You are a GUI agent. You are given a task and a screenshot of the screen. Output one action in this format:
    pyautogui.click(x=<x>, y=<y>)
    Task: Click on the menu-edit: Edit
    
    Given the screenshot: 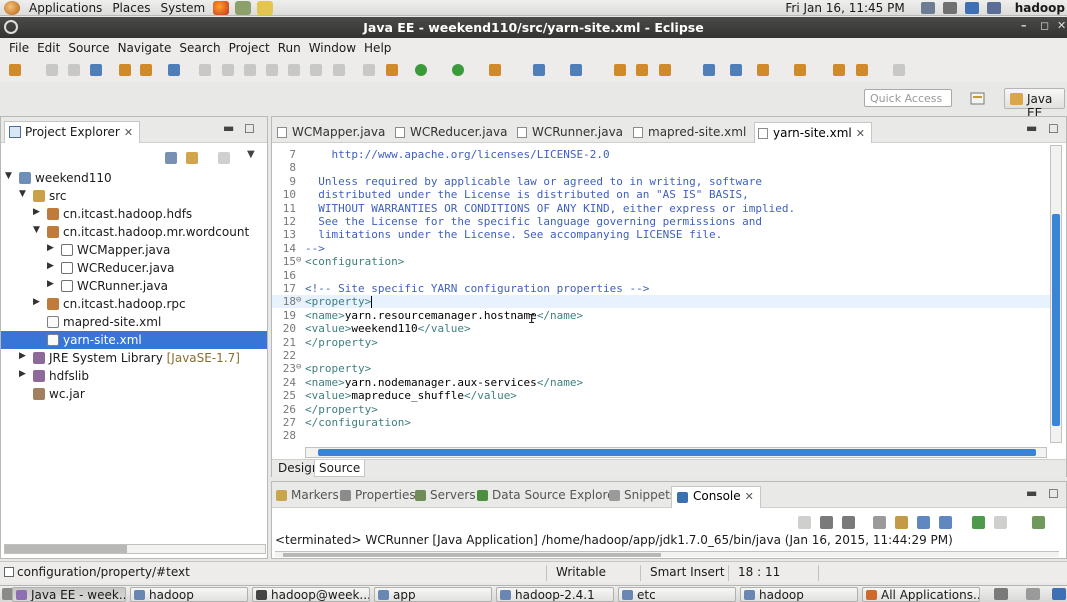 What is the action you would take?
    pyautogui.click(x=48, y=48)
    